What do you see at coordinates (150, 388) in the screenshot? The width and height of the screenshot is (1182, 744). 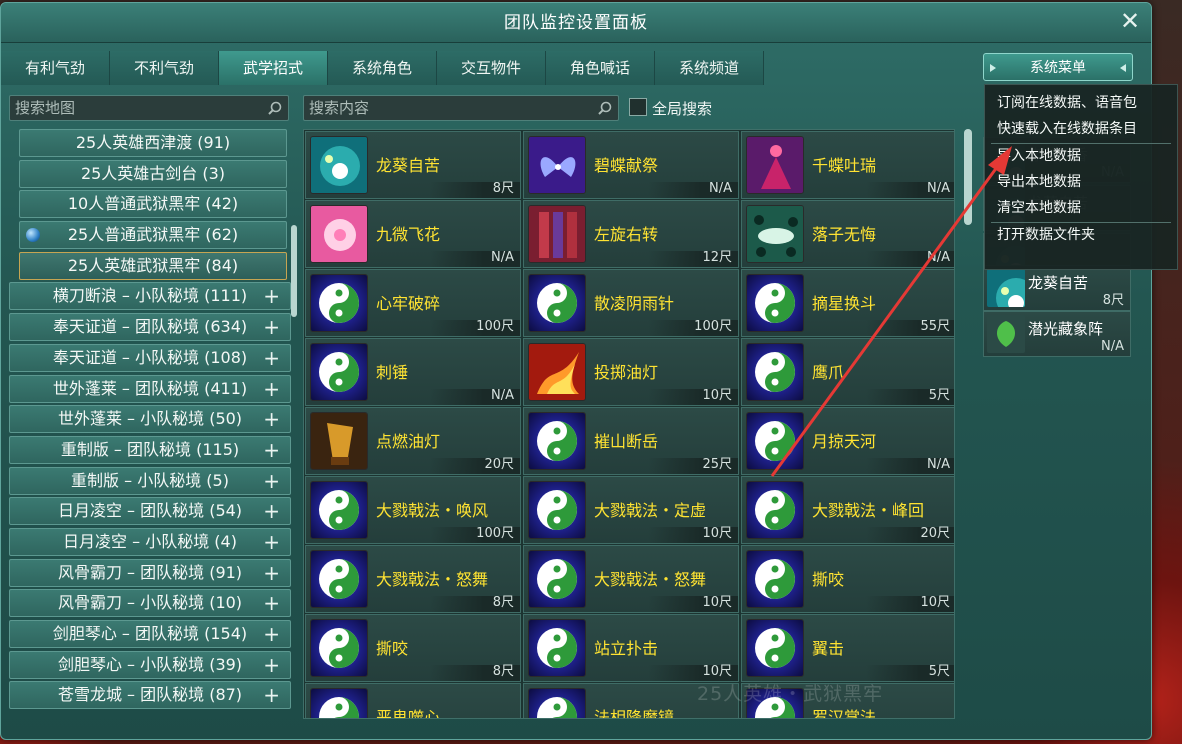 I see `map-list-item: 世外蓬莱 – 团队秘境 (411) +` at bounding box center [150, 388].